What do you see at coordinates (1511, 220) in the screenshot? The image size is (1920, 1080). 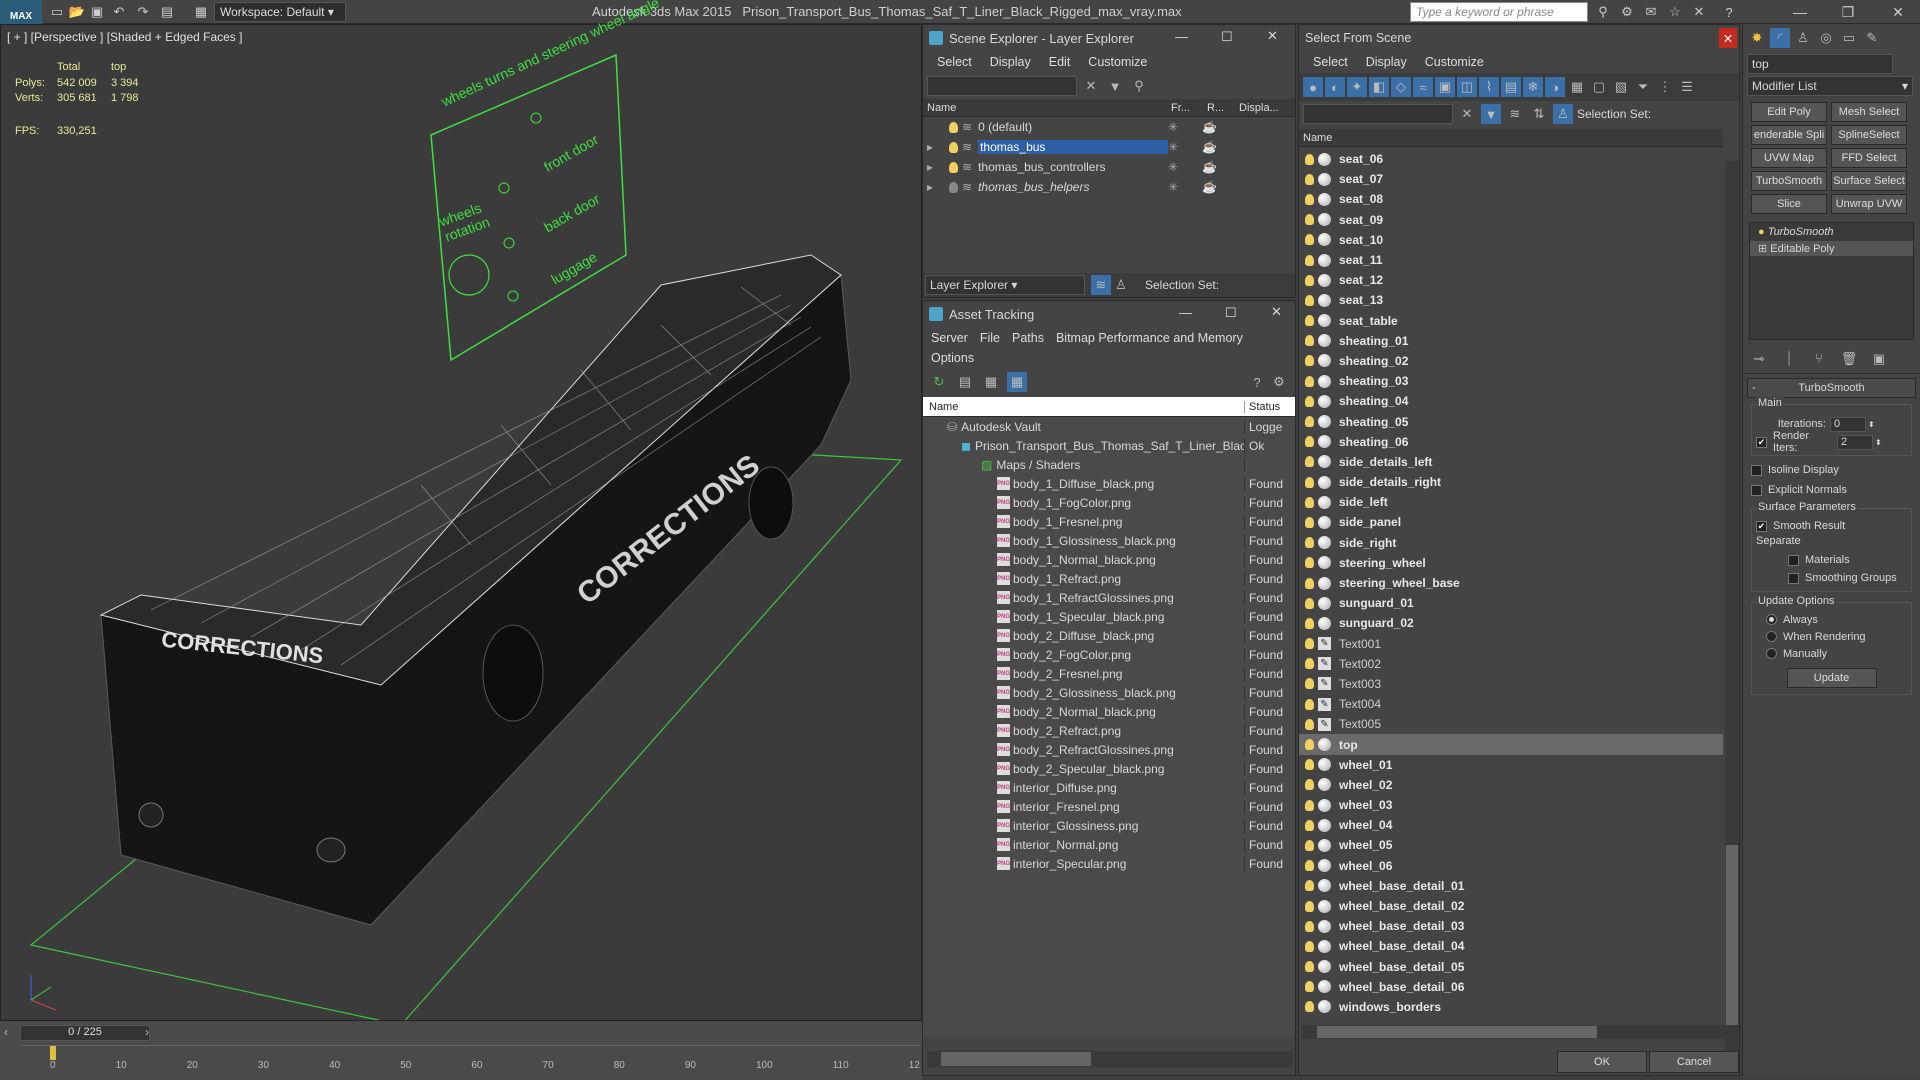 I see `object-row: seat_09` at bounding box center [1511, 220].